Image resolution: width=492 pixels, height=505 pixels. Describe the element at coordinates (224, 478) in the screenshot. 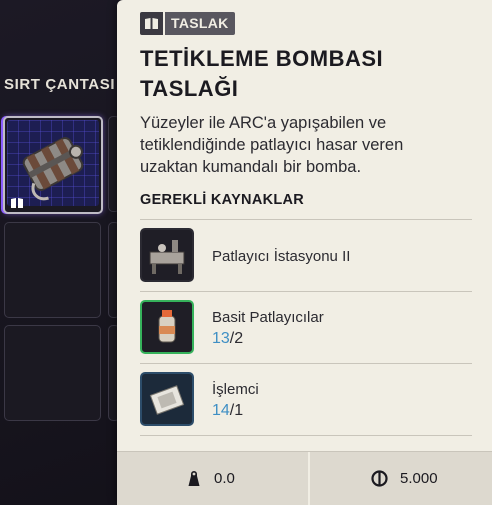

I see `weight-value: 0.0` at that location.